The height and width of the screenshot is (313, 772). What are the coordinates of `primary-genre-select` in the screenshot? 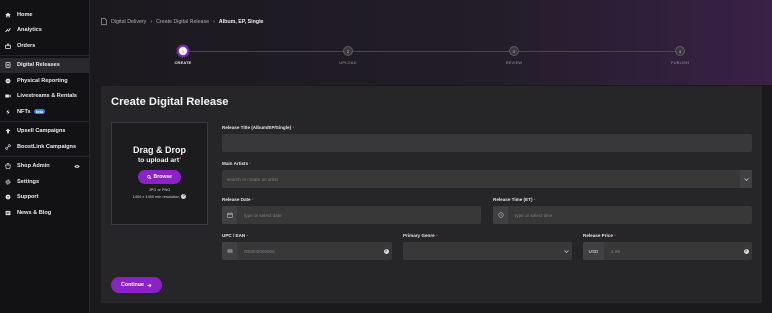 It's located at (487, 251).